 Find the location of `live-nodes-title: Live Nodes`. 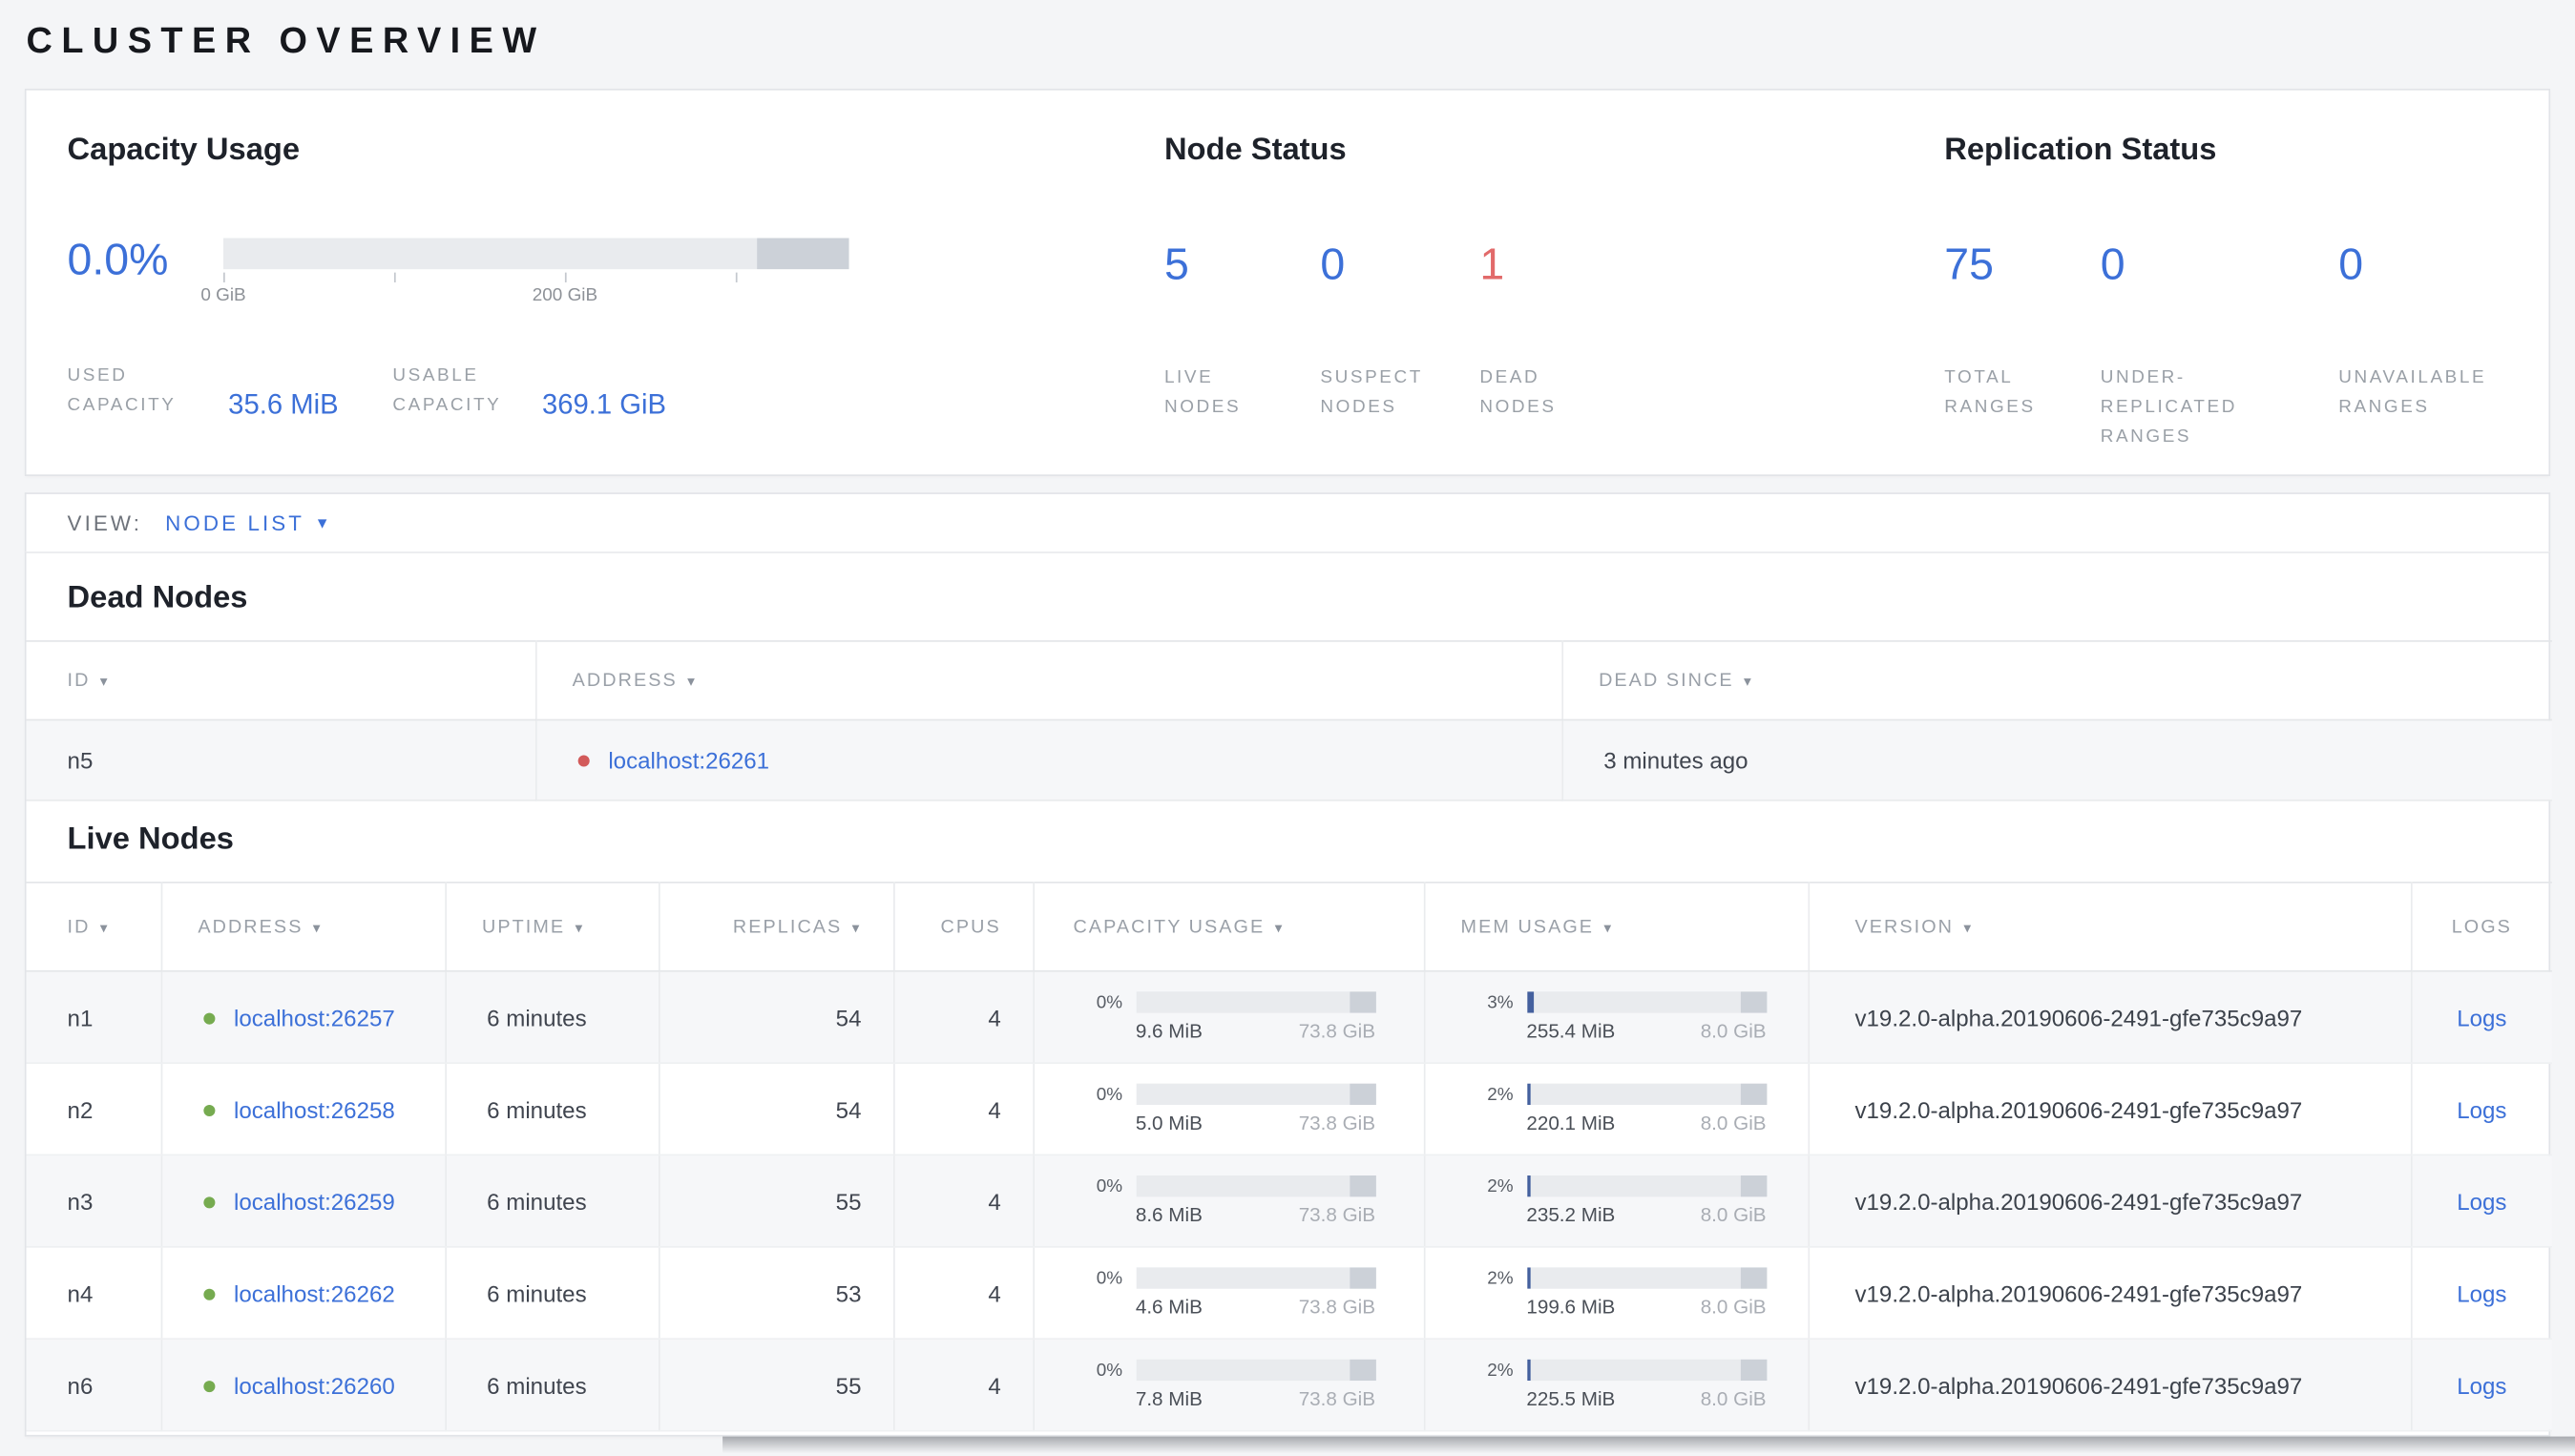

live-nodes-title: Live Nodes is located at coordinates (150, 840).